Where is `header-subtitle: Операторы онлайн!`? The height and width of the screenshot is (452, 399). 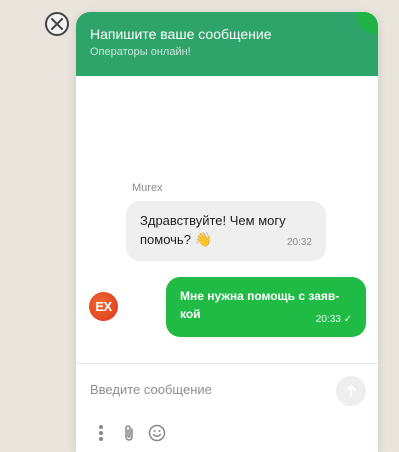 header-subtitle: Операторы онлайн! is located at coordinates (140, 52).